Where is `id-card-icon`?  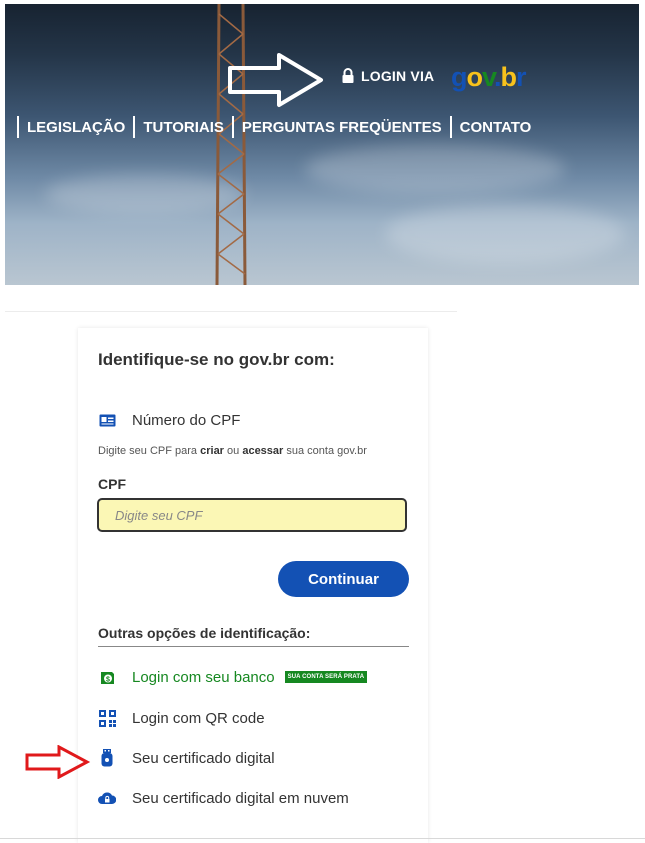
id-card-icon is located at coordinates (107, 420).